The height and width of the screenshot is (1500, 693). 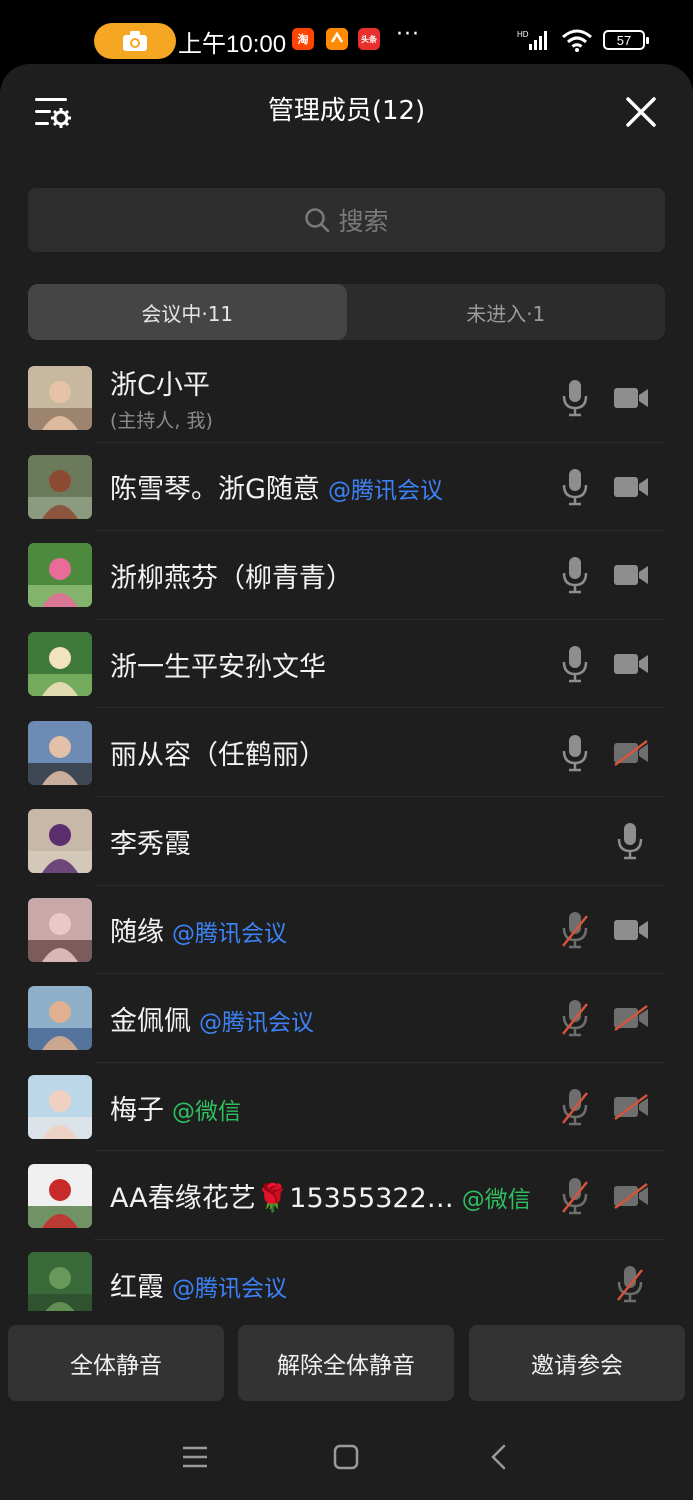 I want to click on system-nav-bar, so click(x=346, y=1458).